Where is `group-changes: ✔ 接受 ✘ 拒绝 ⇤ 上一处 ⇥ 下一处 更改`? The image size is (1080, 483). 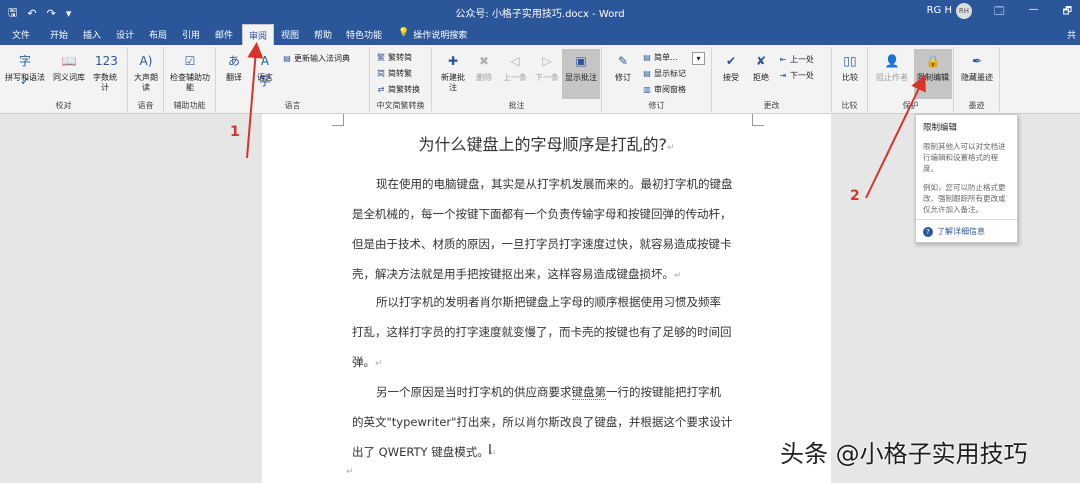 group-changes: ✔ 接受 ✘ 拒绝 ⇤ 上一处 ⇥ 下一处 更改 is located at coordinates (772, 79).